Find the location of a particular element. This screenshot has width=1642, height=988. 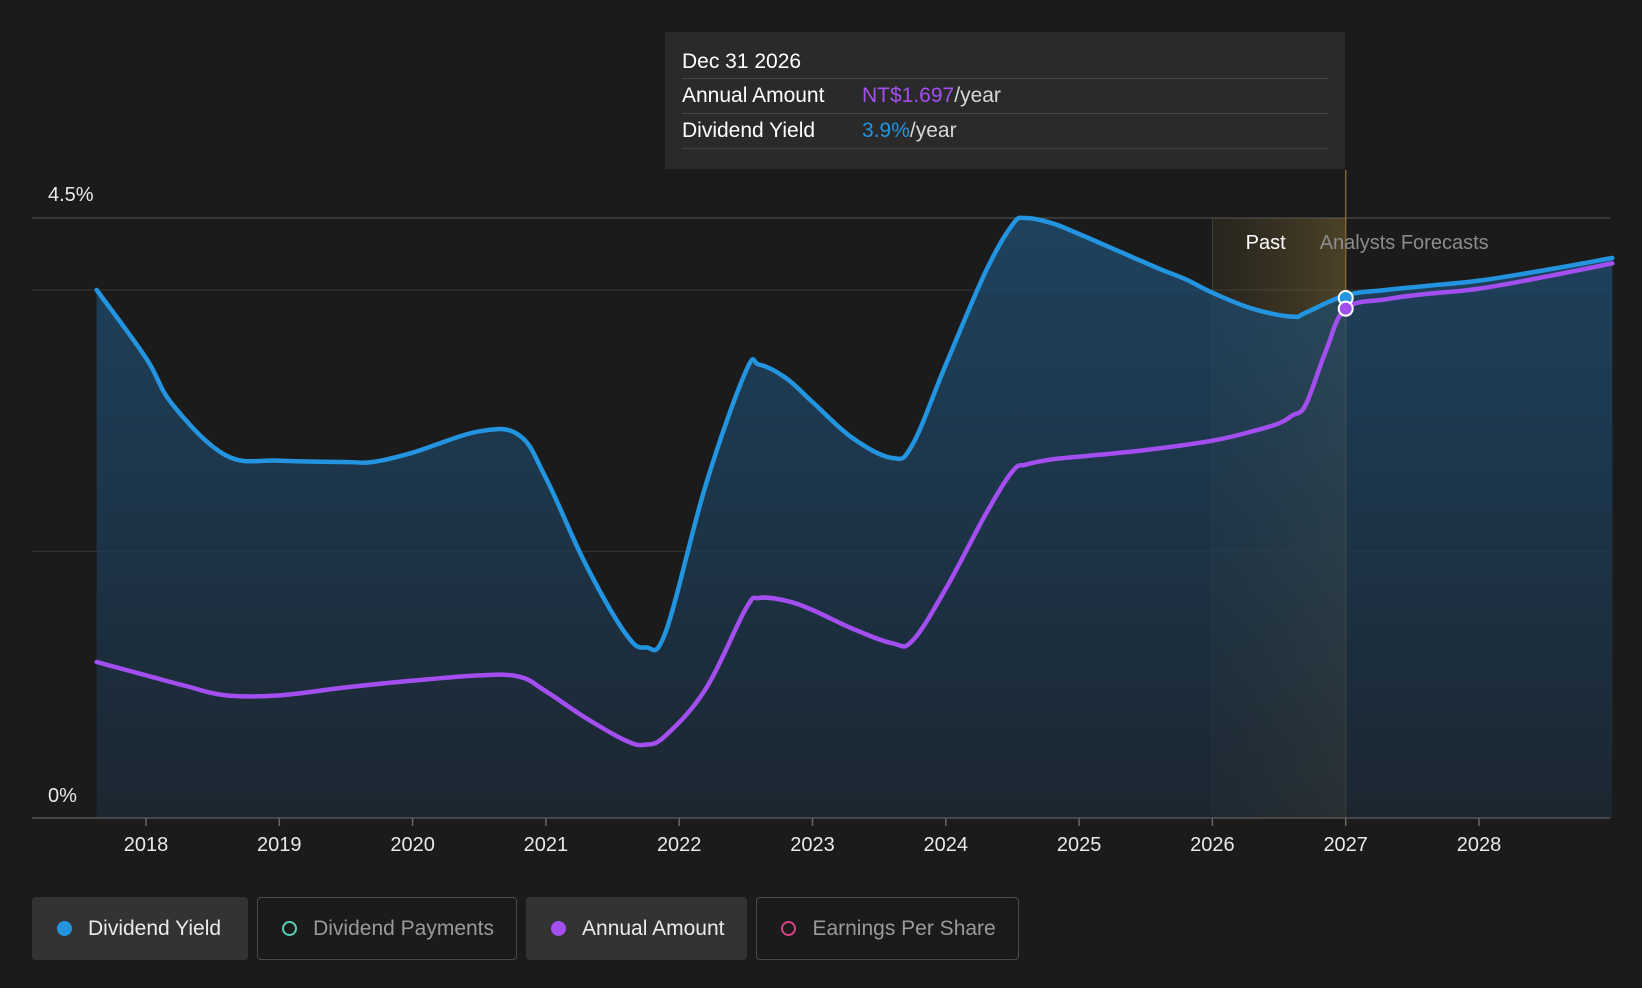

x-tick-label: 2020 is located at coordinates (412, 845).